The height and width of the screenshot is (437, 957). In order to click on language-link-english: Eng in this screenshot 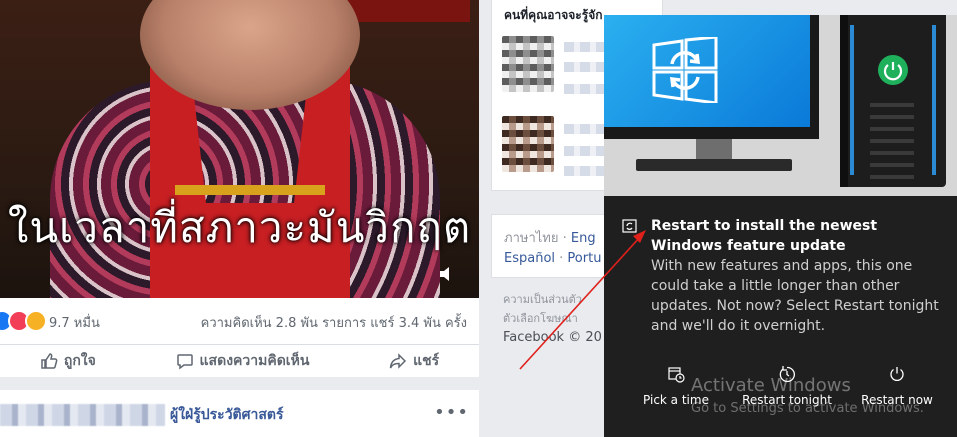, I will do `click(583, 238)`.